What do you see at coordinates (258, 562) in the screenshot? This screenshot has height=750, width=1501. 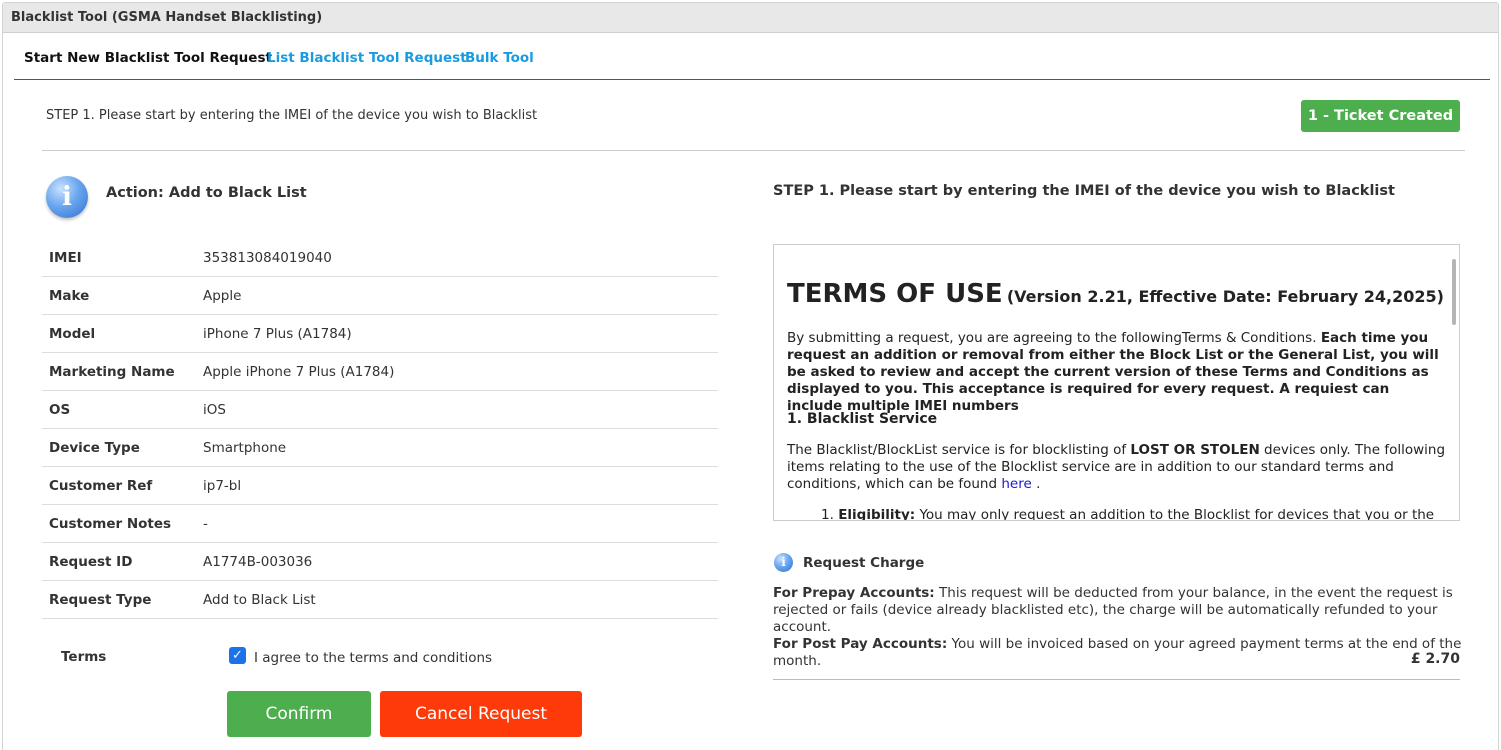 I see `detail-value: A1774B-003036` at bounding box center [258, 562].